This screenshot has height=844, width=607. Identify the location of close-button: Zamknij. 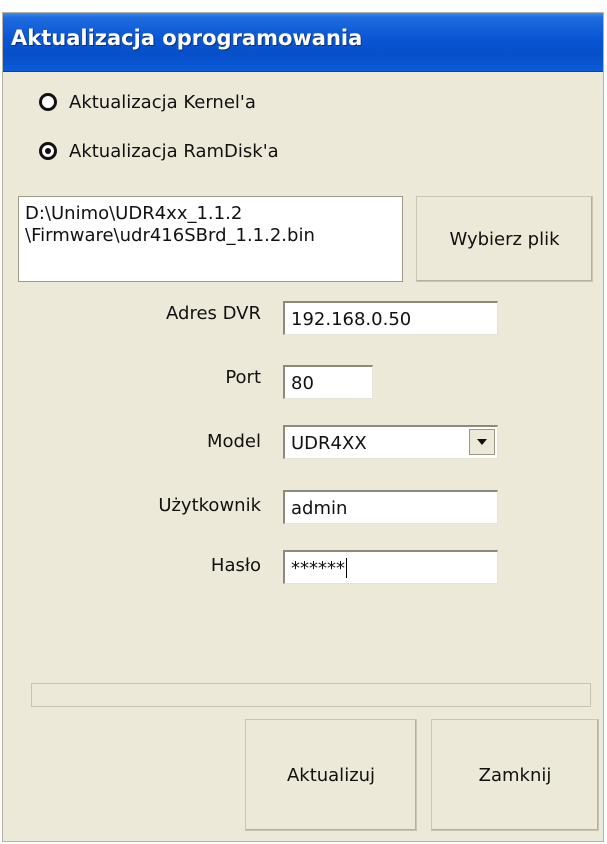
(515, 775).